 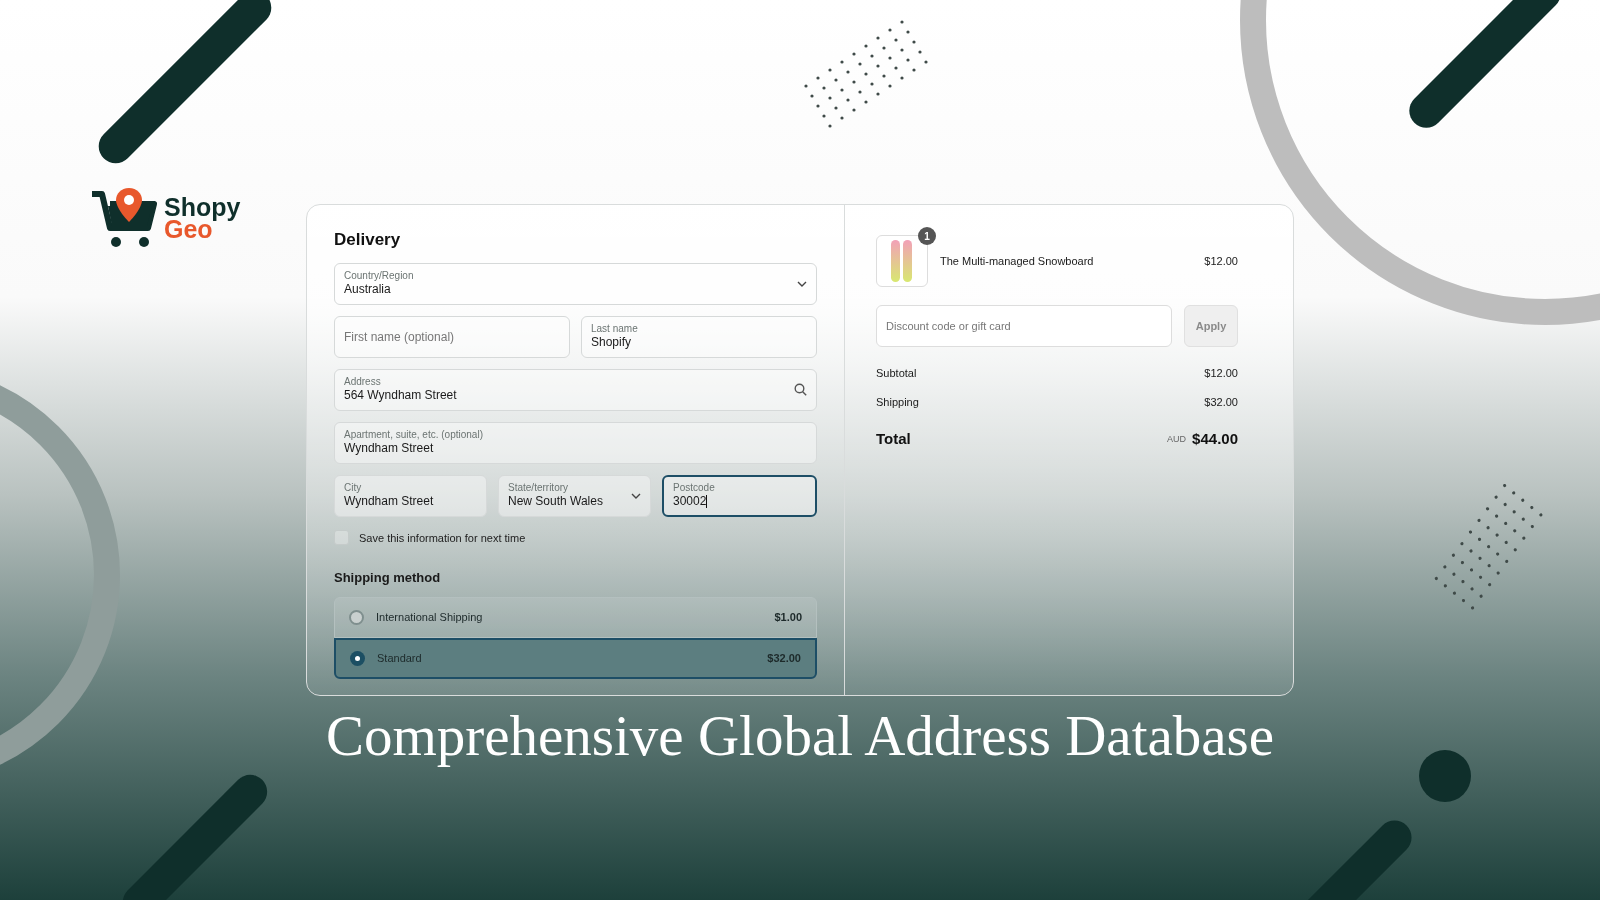 I want to click on section-title: Shipping method, so click(x=388, y=578).